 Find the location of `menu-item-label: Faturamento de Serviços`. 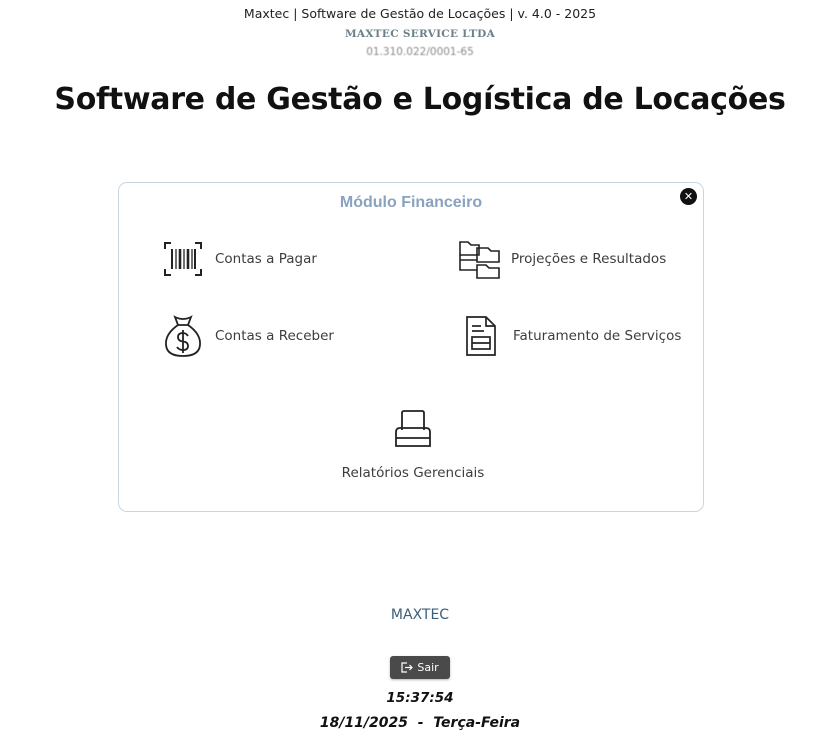

menu-item-label: Faturamento de Serviços is located at coordinates (597, 336).